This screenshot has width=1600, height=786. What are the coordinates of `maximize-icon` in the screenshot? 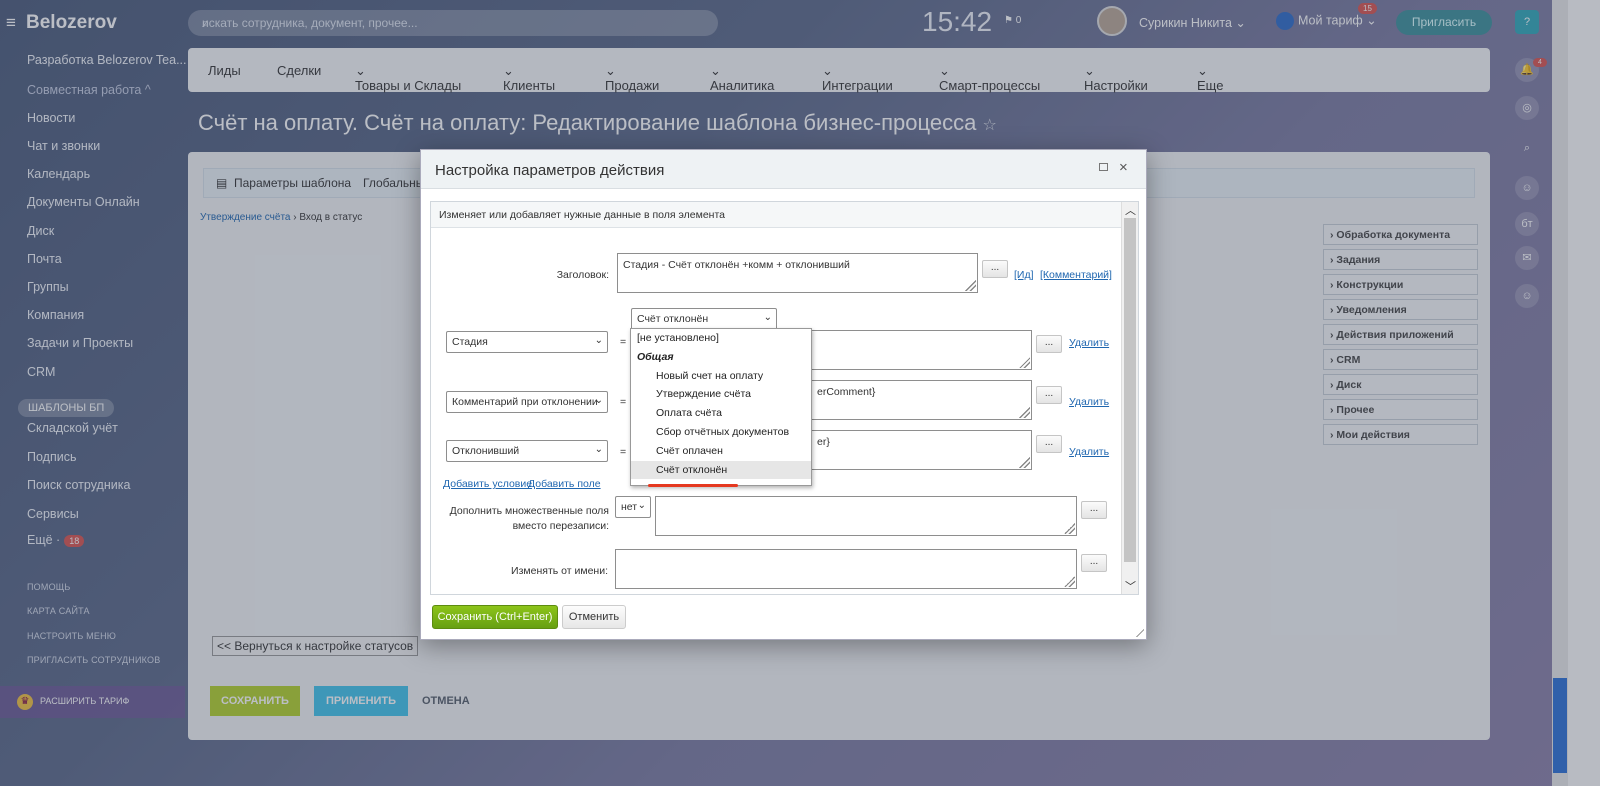 It's located at (1103, 167).